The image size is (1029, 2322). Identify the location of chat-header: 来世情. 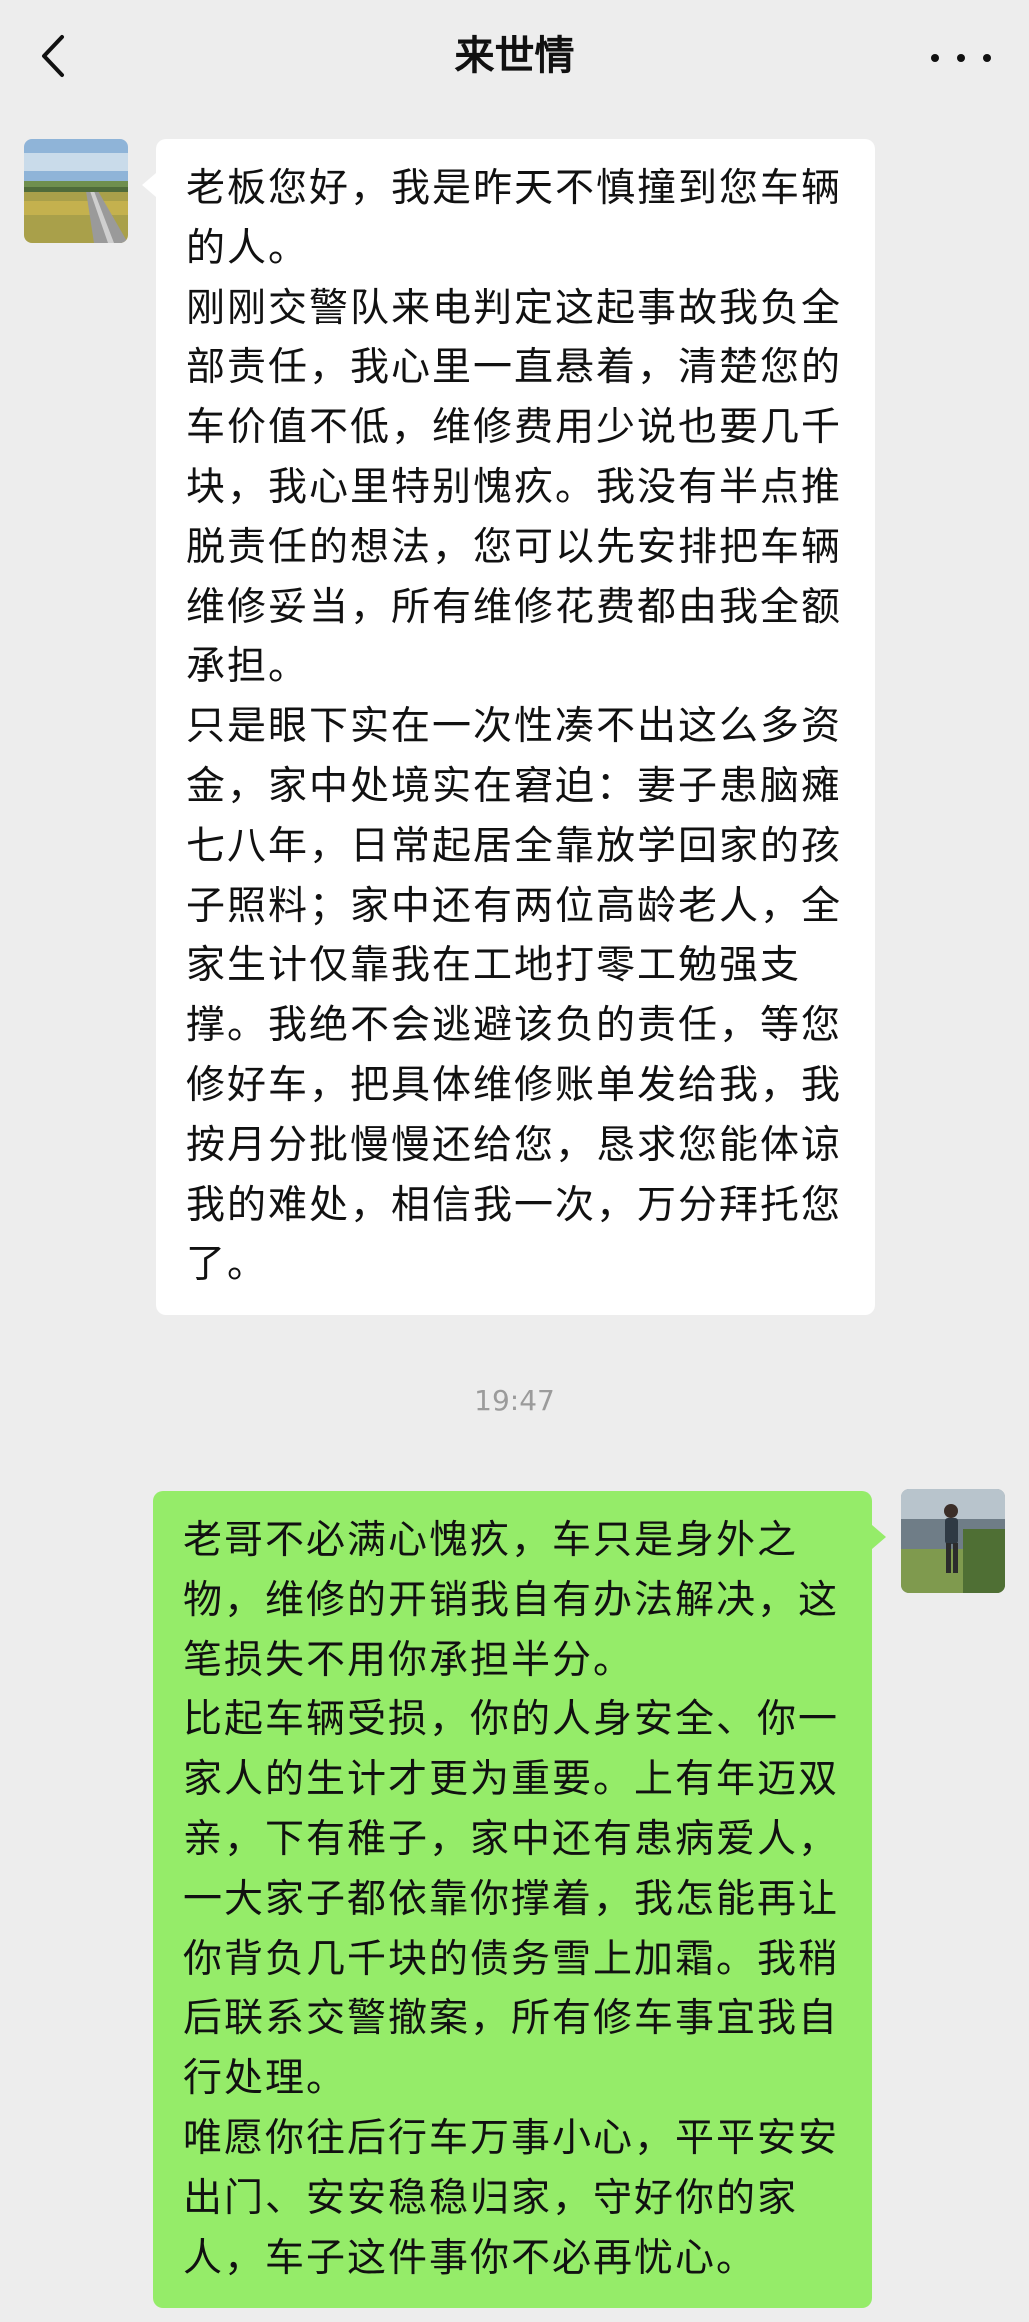
(514, 56).